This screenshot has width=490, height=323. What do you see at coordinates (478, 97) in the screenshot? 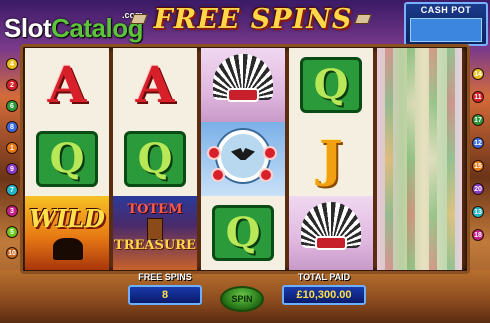
I see `payline-marker: 11` at bounding box center [478, 97].